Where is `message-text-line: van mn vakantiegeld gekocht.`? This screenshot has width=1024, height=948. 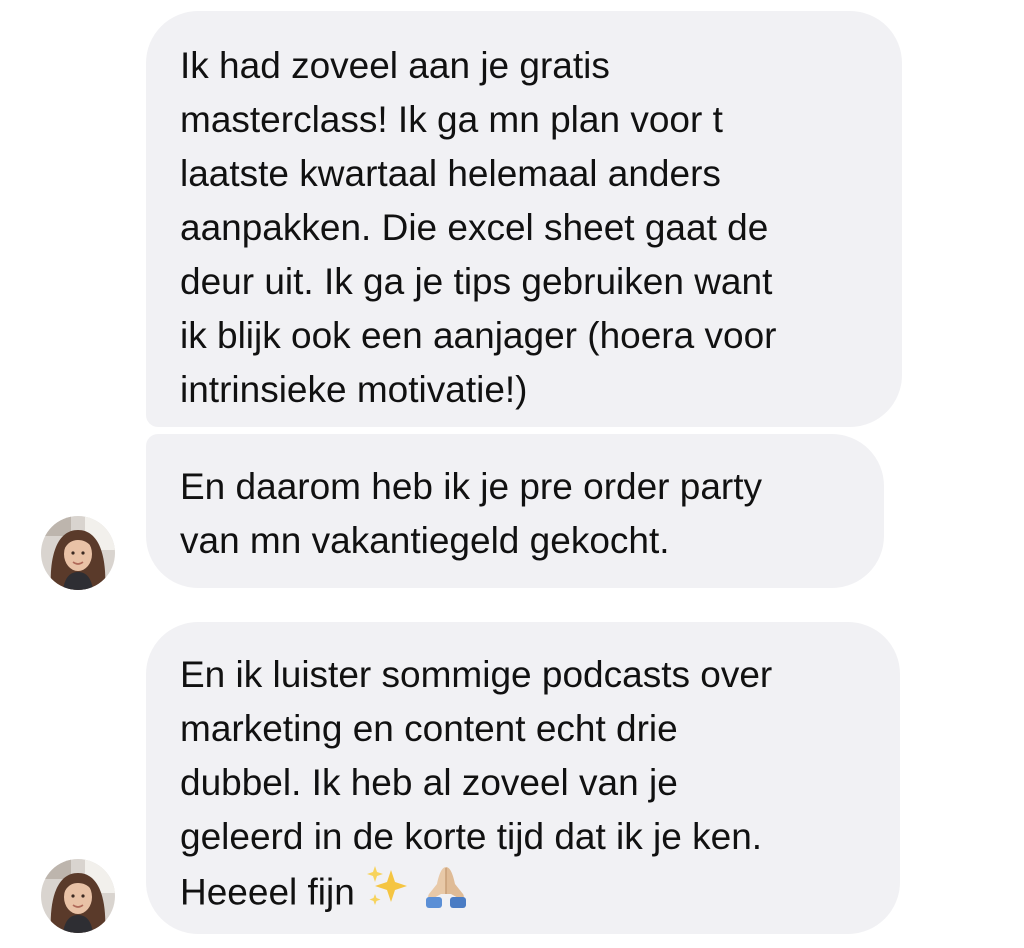
message-text-line: van mn vakantiegeld gekocht. is located at coordinates (425, 540).